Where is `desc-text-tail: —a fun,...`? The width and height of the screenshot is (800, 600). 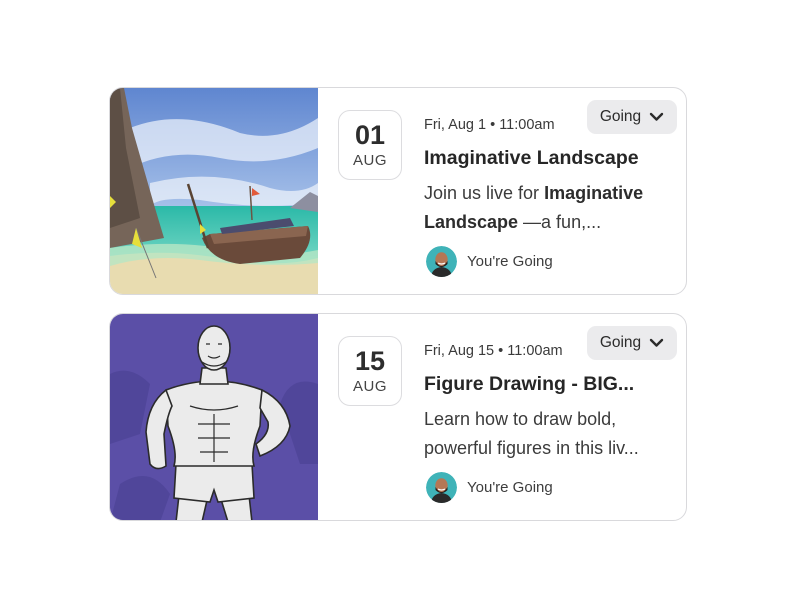 desc-text-tail: —a fun,... is located at coordinates (560, 222).